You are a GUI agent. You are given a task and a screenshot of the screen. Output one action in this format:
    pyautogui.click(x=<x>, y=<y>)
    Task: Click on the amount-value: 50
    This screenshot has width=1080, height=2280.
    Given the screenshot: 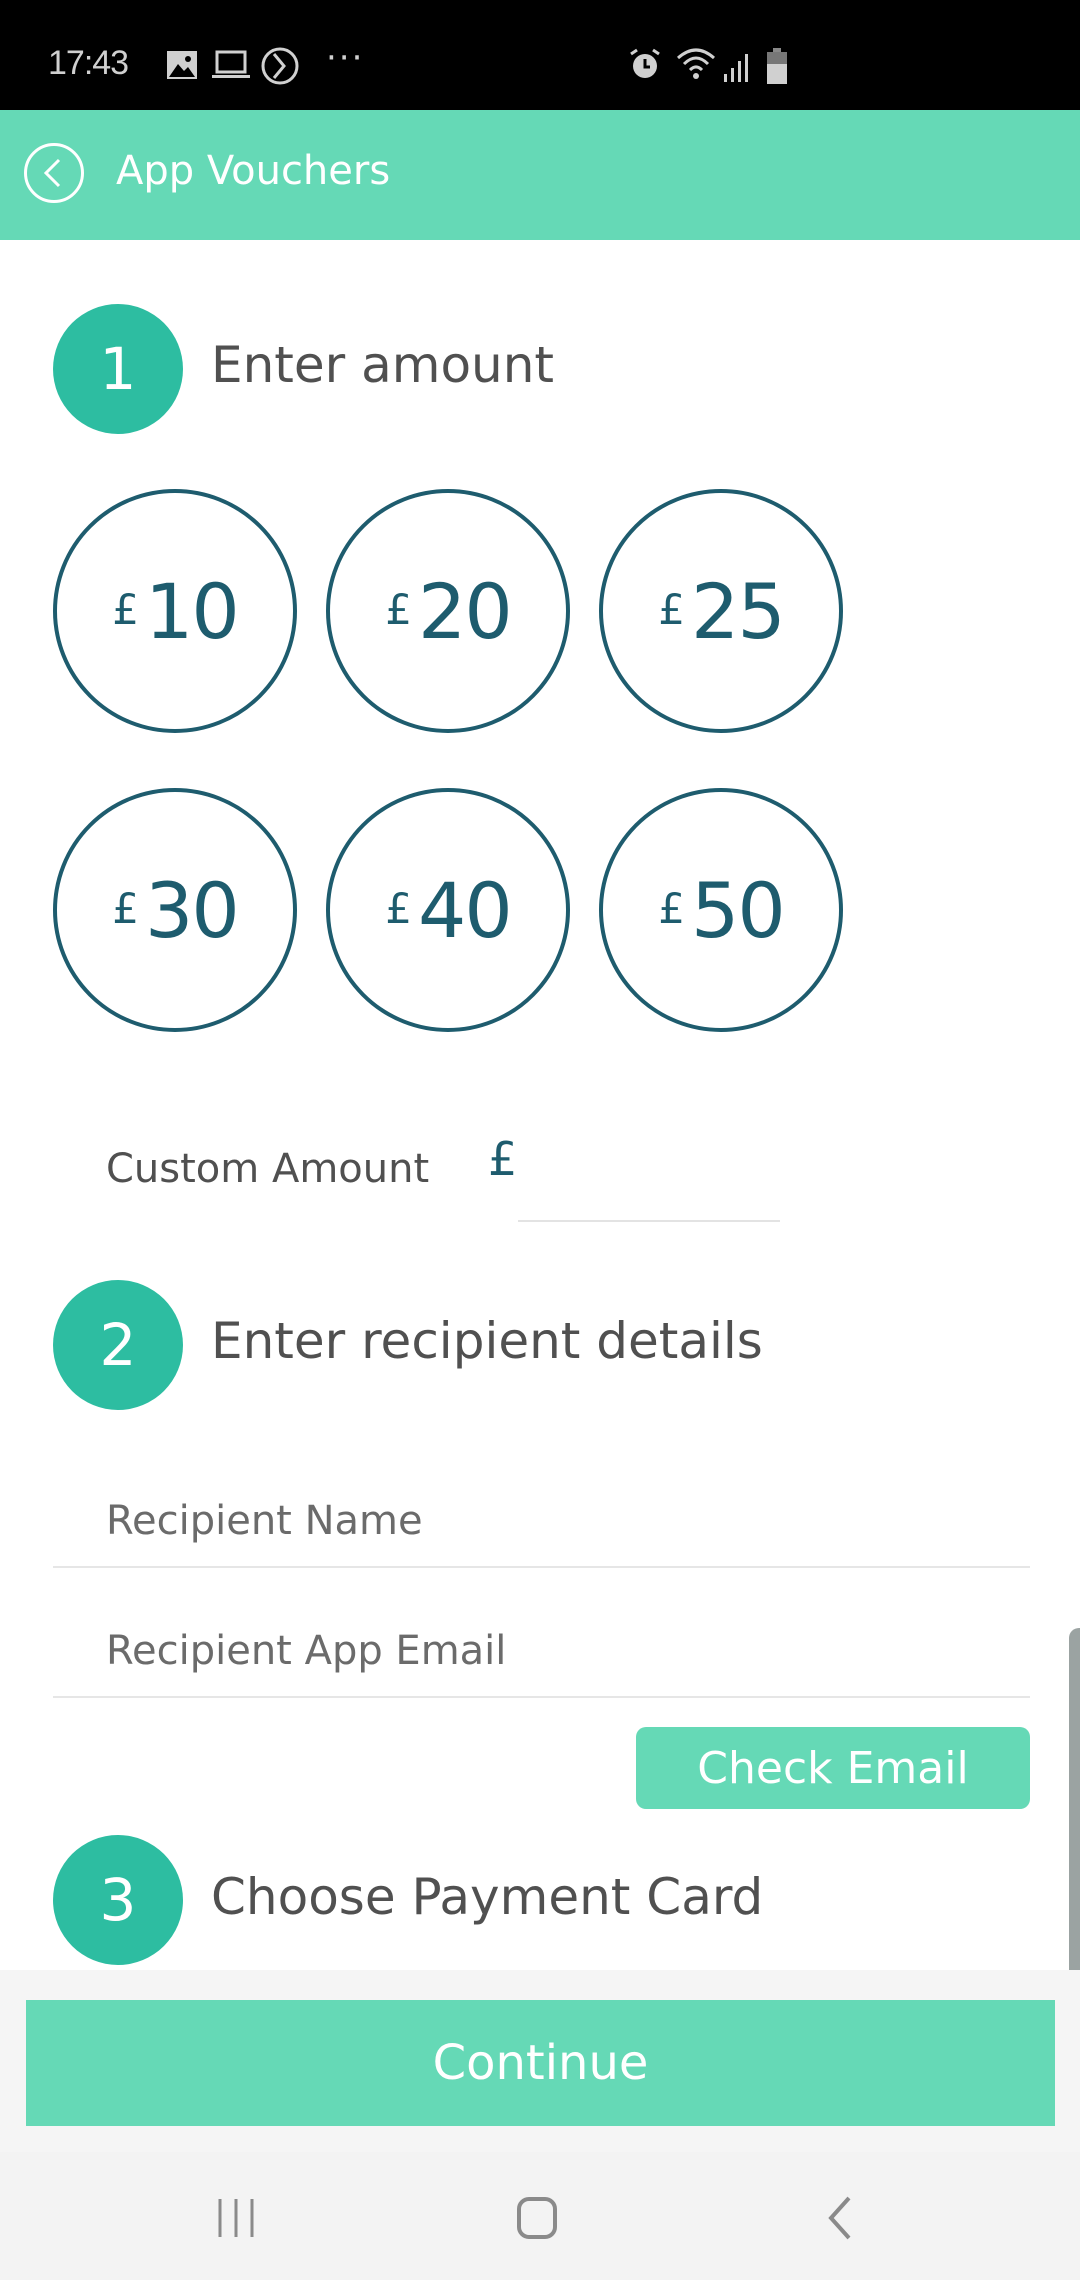 What is the action you would take?
    pyautogui.click(x=738, y=910)
    